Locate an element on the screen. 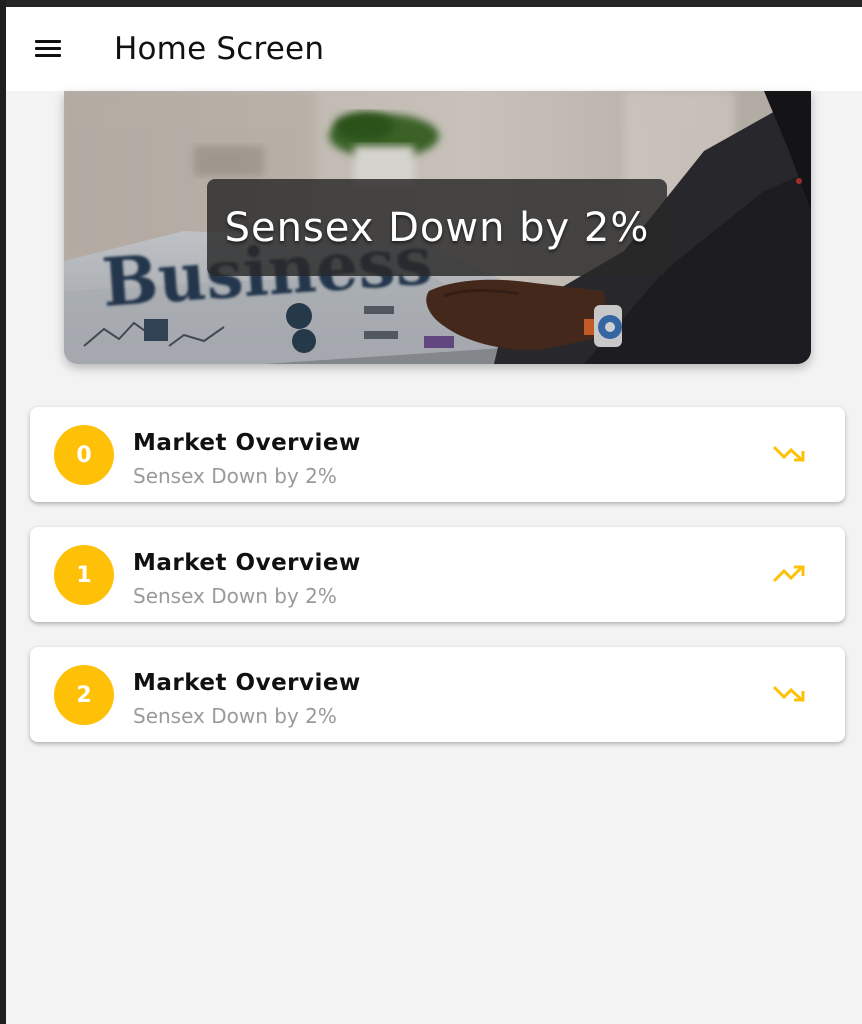 The image size is (862, 1024). index-avatar: 2 is located at coordinates (84, 695).